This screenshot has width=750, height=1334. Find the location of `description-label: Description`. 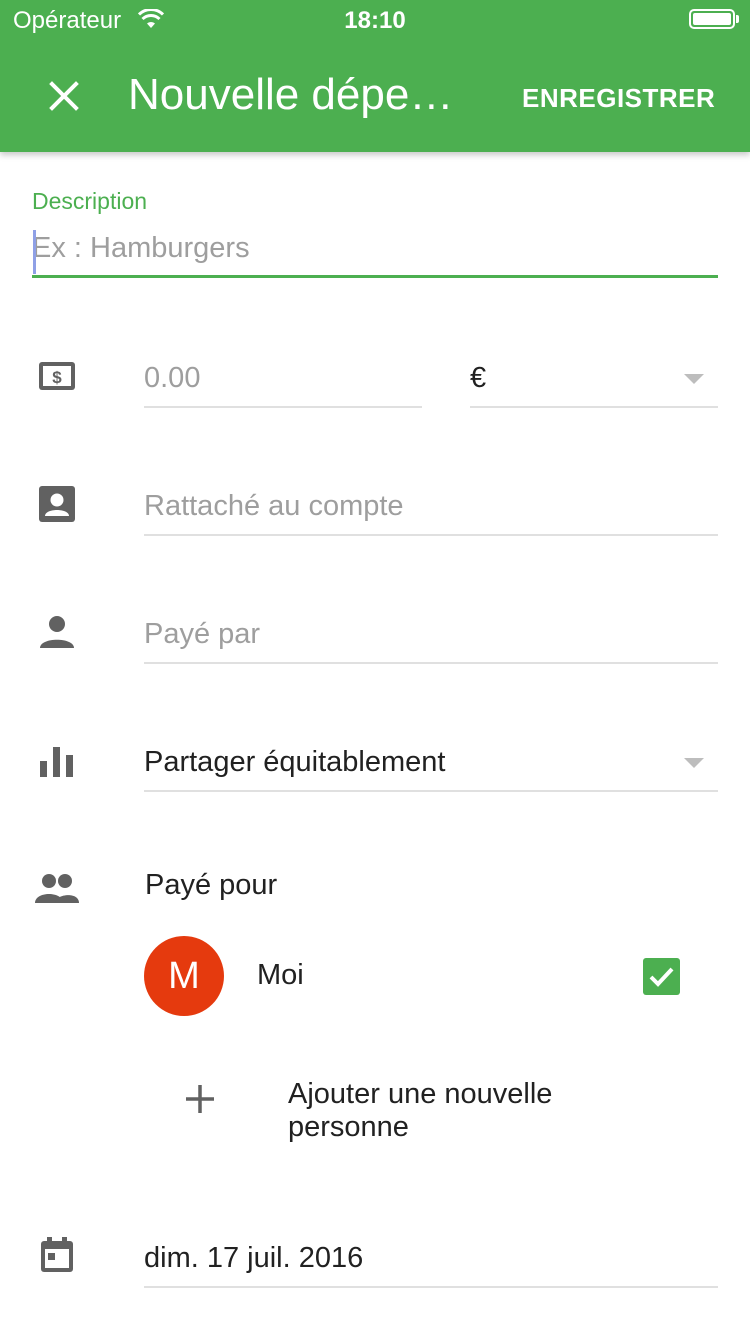

description-label: Description is located at coordinates (90, 201).